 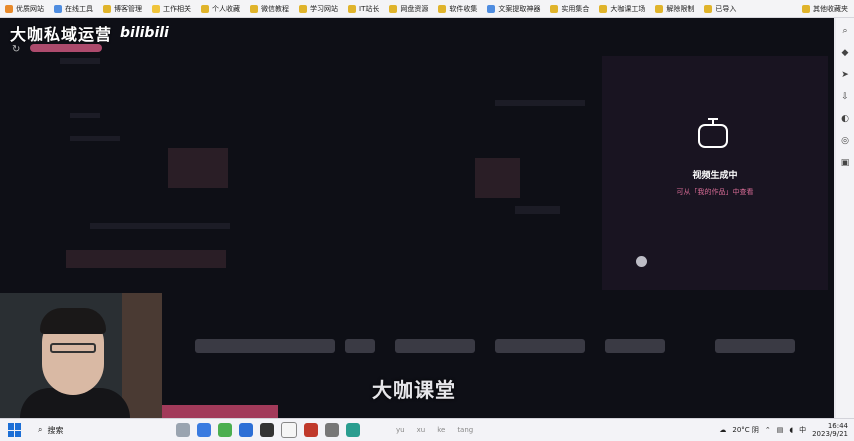 I want to click on compass-icon: ◎, so click(x=845, y=141).